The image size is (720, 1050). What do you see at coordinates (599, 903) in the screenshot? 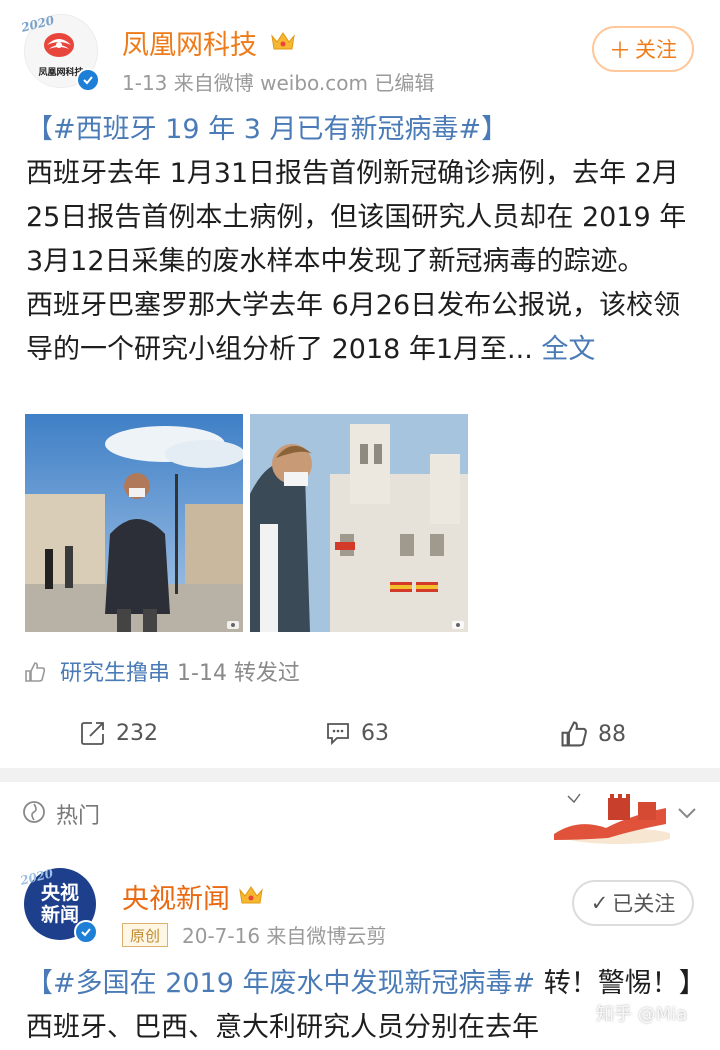
I see `check-icon: ✓` at bounding box center [599, 903].